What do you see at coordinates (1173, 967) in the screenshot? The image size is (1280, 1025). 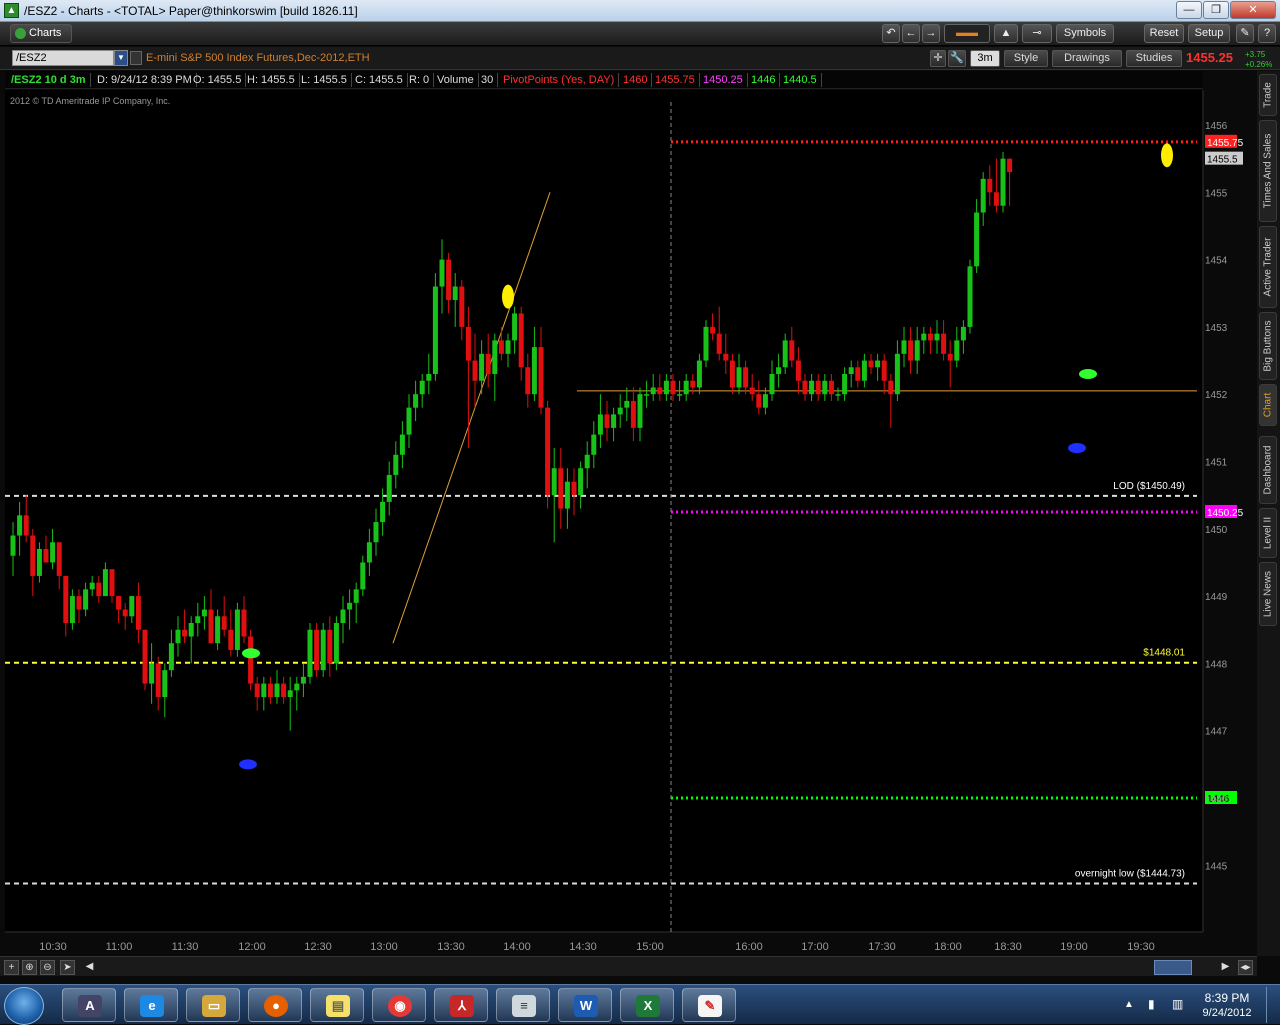 I see `scroll-thumb` at bounding box center [1173, 967].